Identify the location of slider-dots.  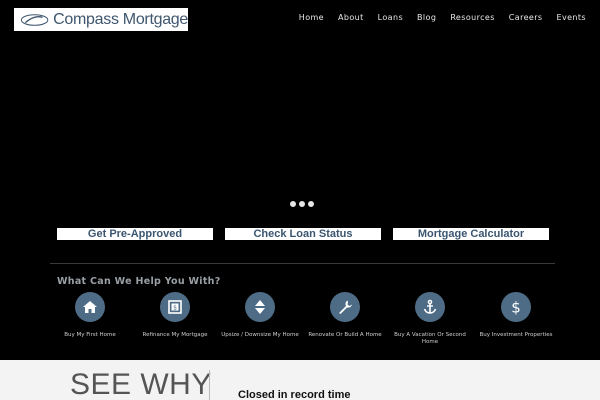
(302, 204).